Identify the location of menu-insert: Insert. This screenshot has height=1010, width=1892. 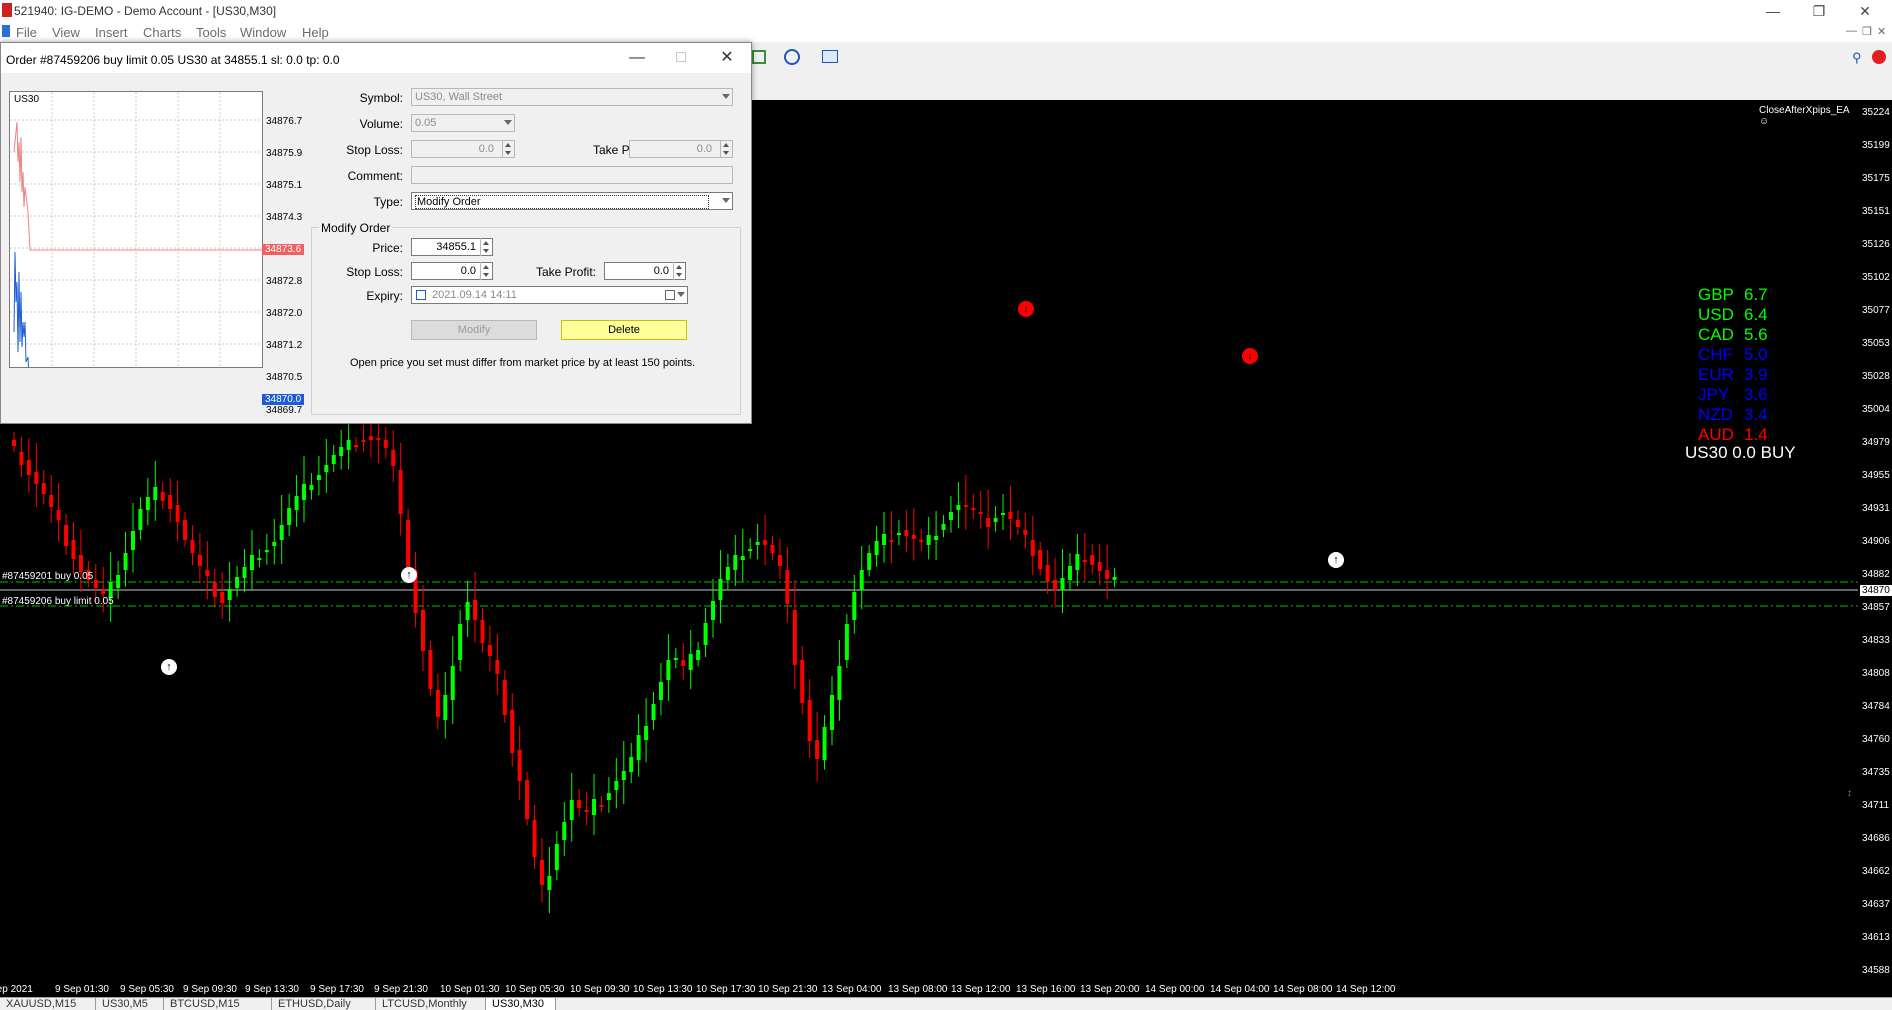
(111, 32).